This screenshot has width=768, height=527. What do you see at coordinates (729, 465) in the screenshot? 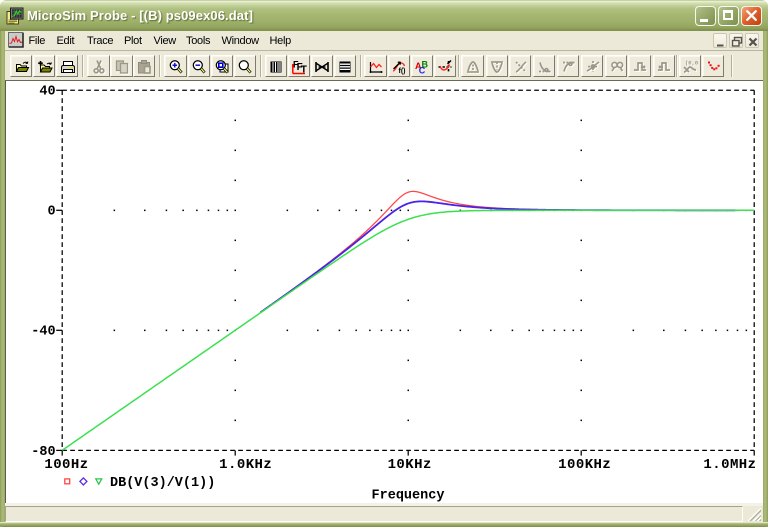
I see `svg-text: 1.0MHz` at bounding box center [729, 465].